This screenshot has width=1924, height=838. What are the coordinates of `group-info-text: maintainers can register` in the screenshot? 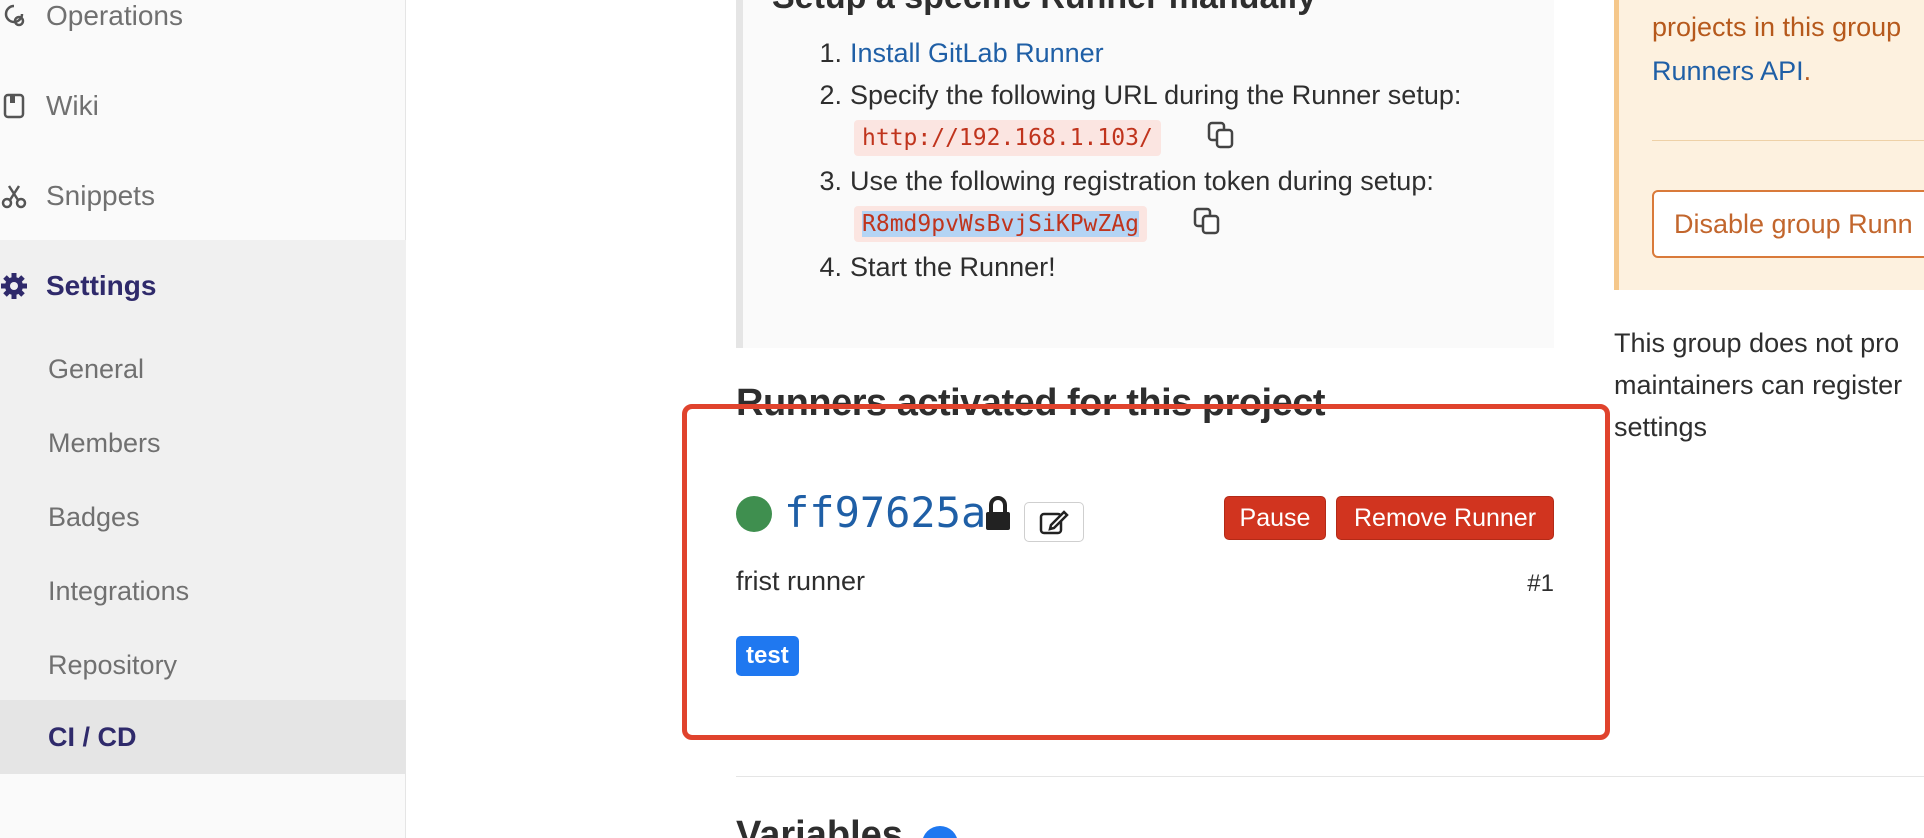 It's located at (1758, 385).